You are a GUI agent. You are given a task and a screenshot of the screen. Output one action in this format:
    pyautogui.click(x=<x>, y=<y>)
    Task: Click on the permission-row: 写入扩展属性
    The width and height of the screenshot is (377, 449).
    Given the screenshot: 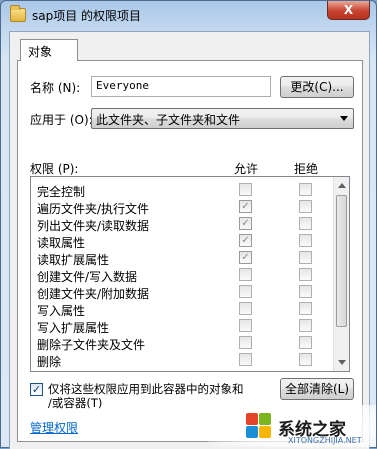 What is the action you would take?
    pyautogui.click(x=182, y=326)
    